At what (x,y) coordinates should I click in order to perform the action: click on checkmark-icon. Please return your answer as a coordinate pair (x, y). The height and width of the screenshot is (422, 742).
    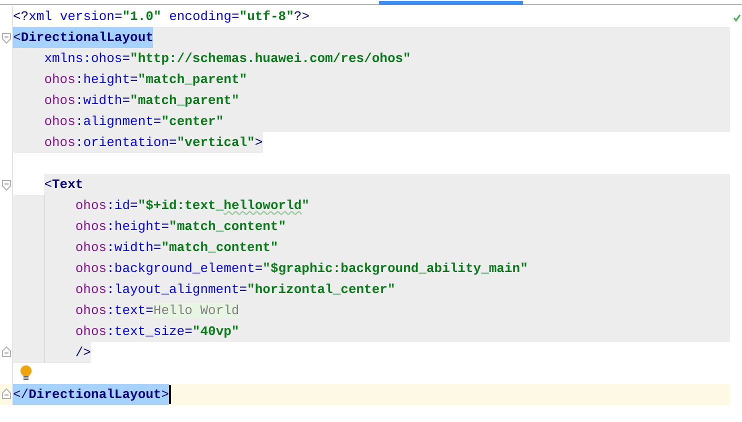
    Looking at the image, I should click on (737, 18).